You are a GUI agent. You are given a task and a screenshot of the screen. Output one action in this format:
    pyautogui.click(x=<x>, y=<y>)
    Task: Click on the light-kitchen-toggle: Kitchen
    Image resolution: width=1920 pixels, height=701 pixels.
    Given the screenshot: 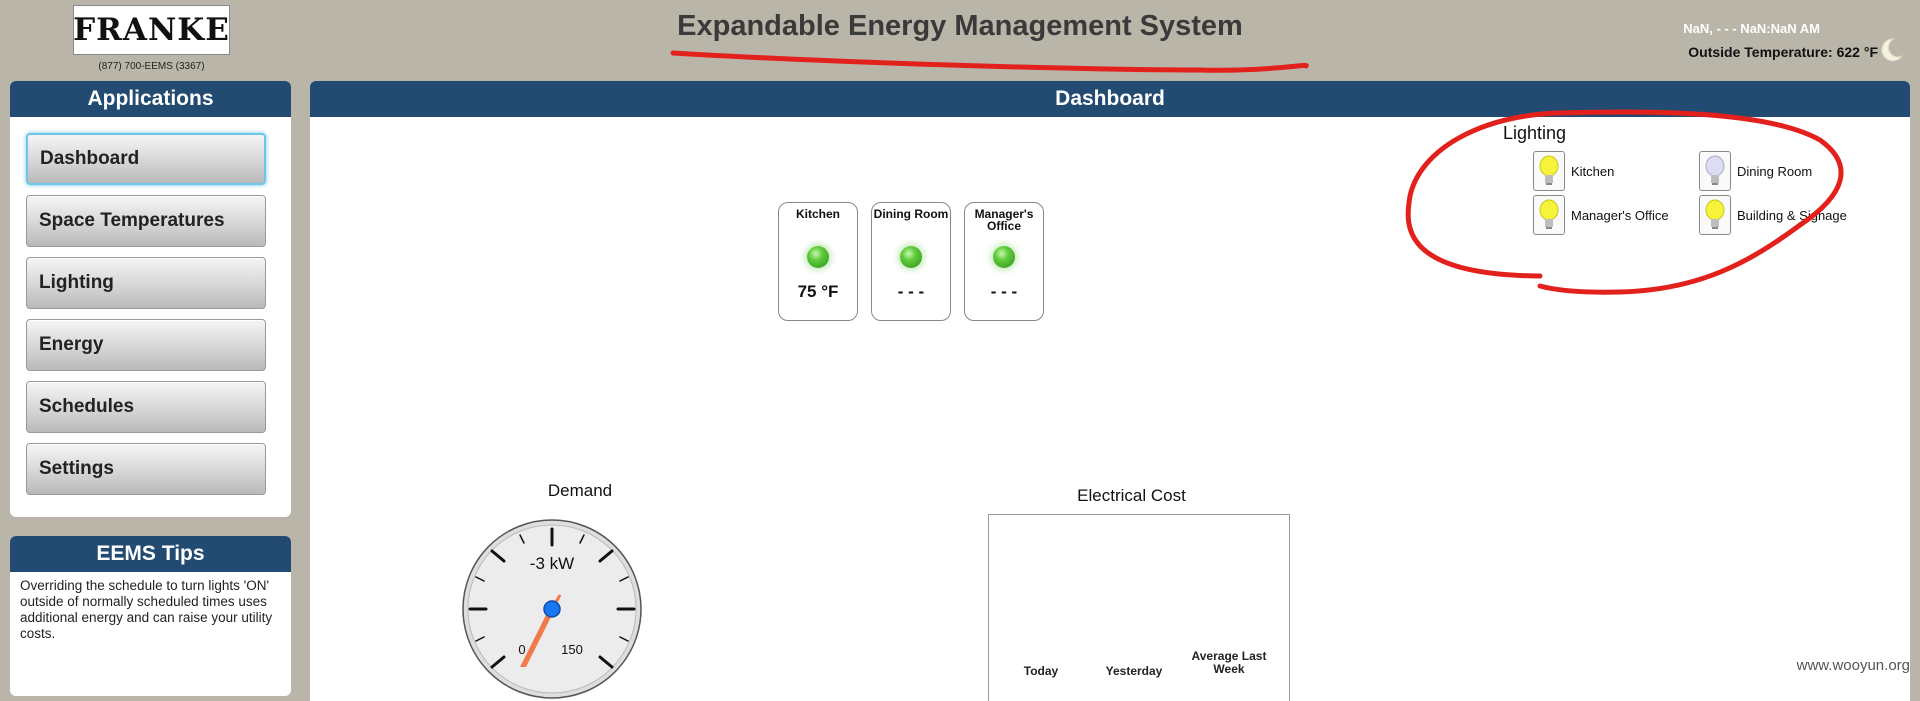 What is the action you would take?
    pyautogui.click(x=1573, y=171)
    